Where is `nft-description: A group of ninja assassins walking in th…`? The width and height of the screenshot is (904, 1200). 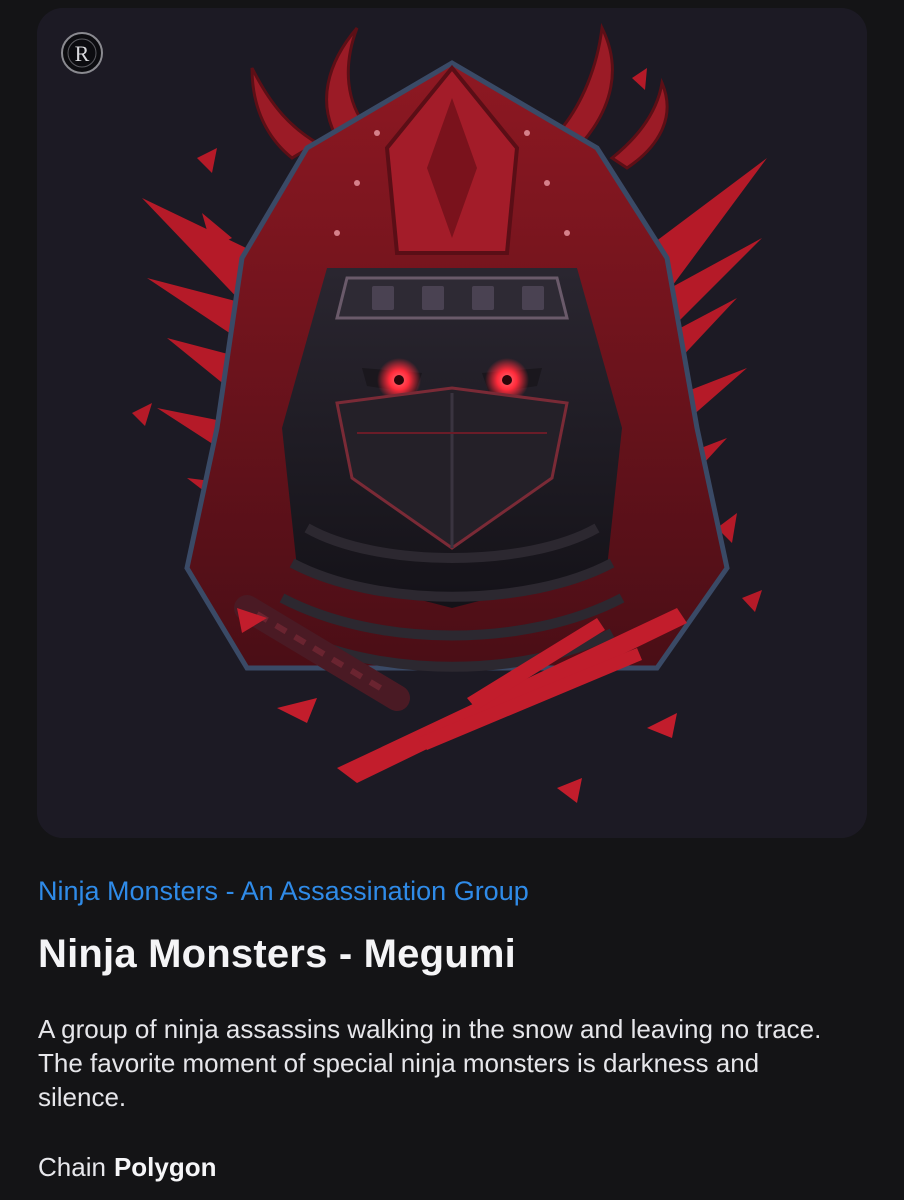
nft-description: A group of ninja assassins walking in th… is located at coordinates (430, 1063).